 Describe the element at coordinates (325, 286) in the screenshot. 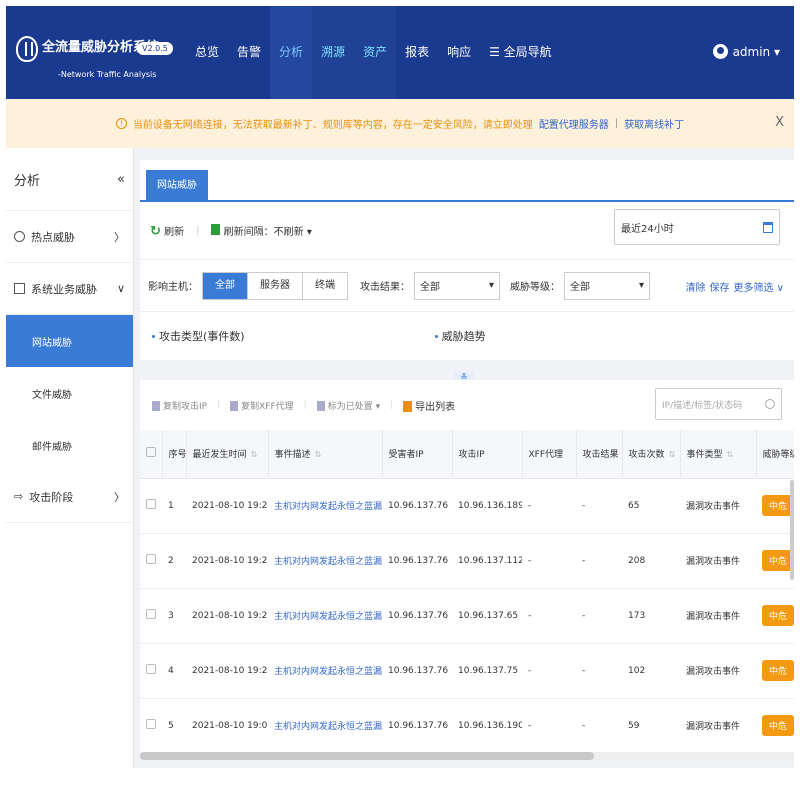

I see `host-option-terminal: 终端` at that location.